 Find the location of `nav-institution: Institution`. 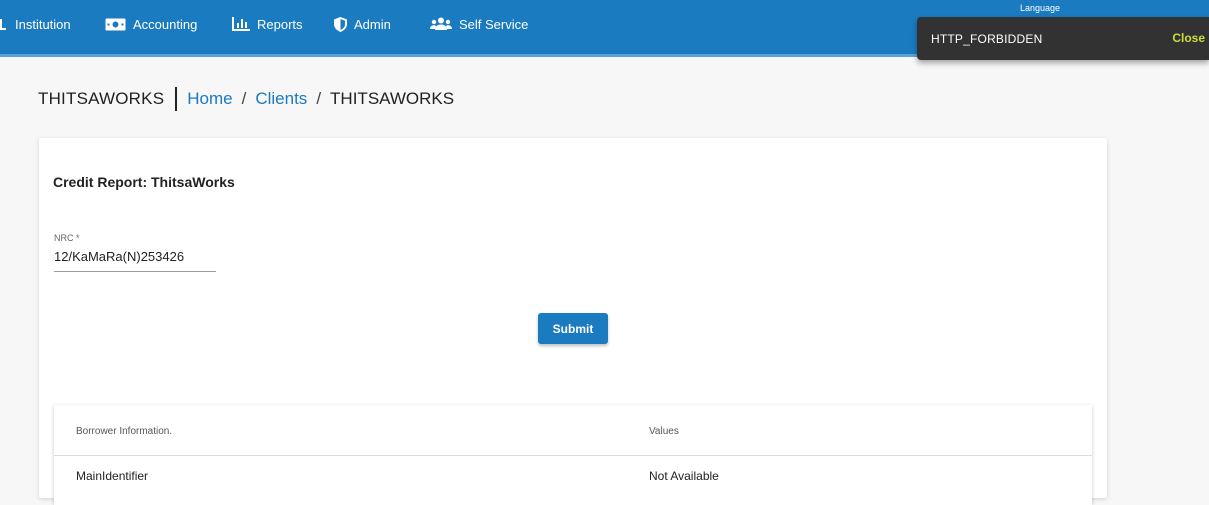

nav-institution: Institution is located at coordinates (35, 24).